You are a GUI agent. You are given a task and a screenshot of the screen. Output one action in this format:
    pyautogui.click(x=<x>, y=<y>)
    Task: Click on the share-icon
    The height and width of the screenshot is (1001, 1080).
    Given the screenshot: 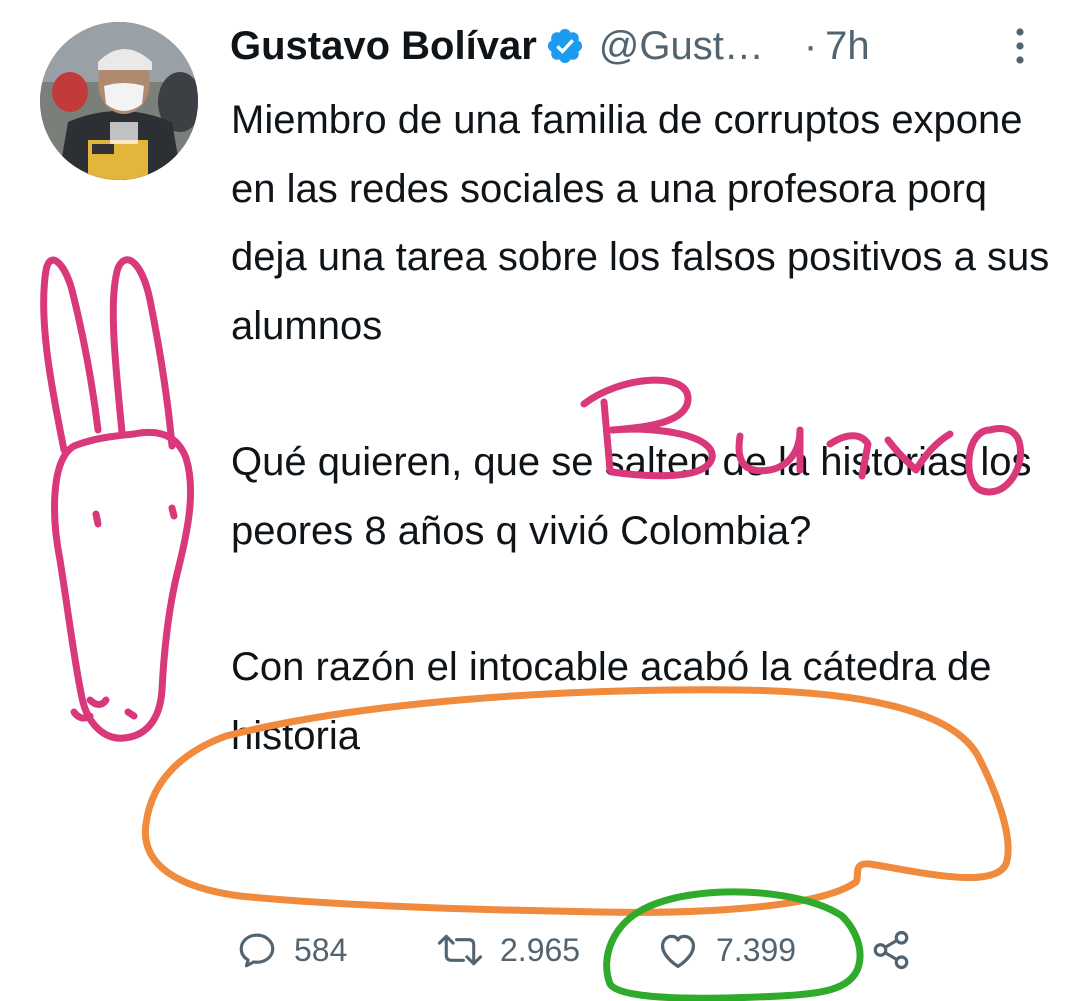 What is the action you would take?
    pyautogui.click(x=891, y=950)
    